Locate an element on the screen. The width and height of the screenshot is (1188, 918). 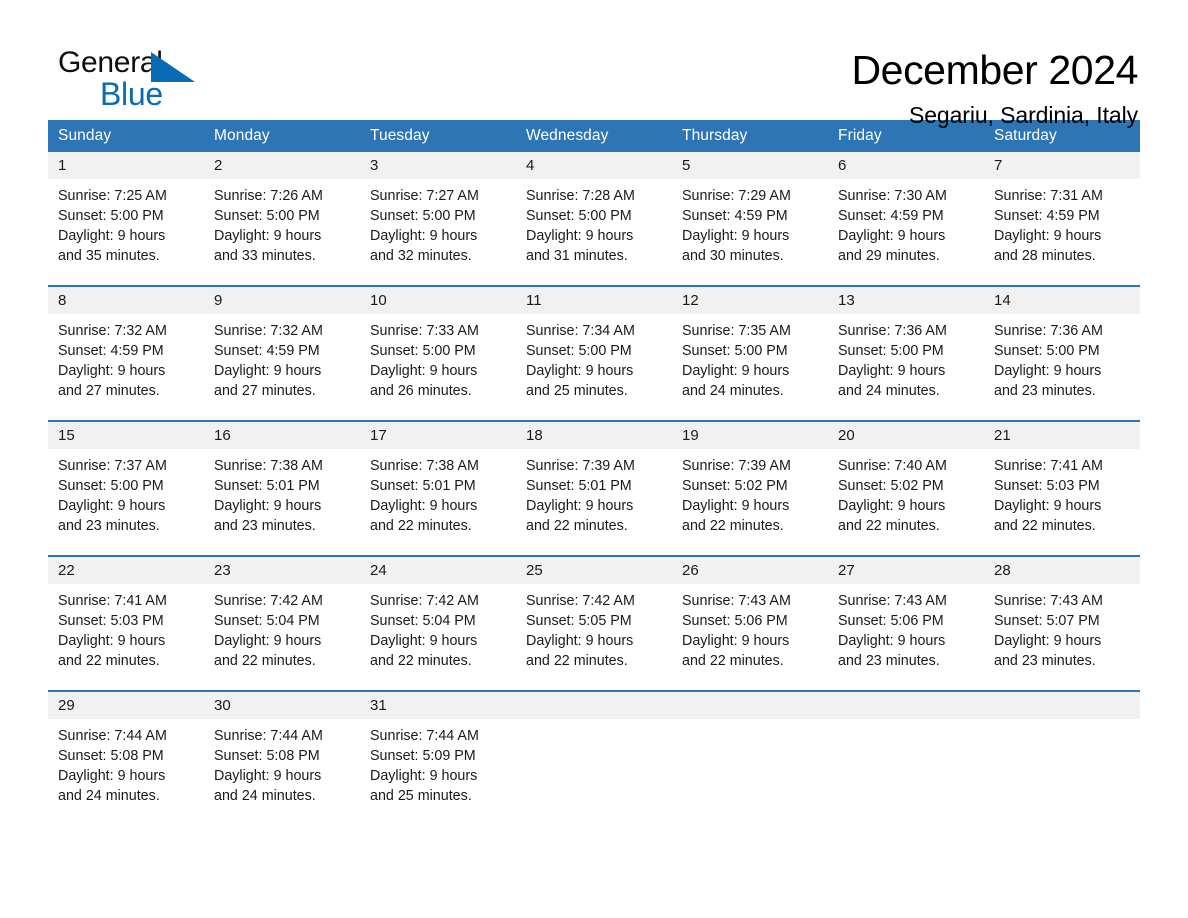
weekday-header-thursday: Thursday is located at coordinates (750, 136).